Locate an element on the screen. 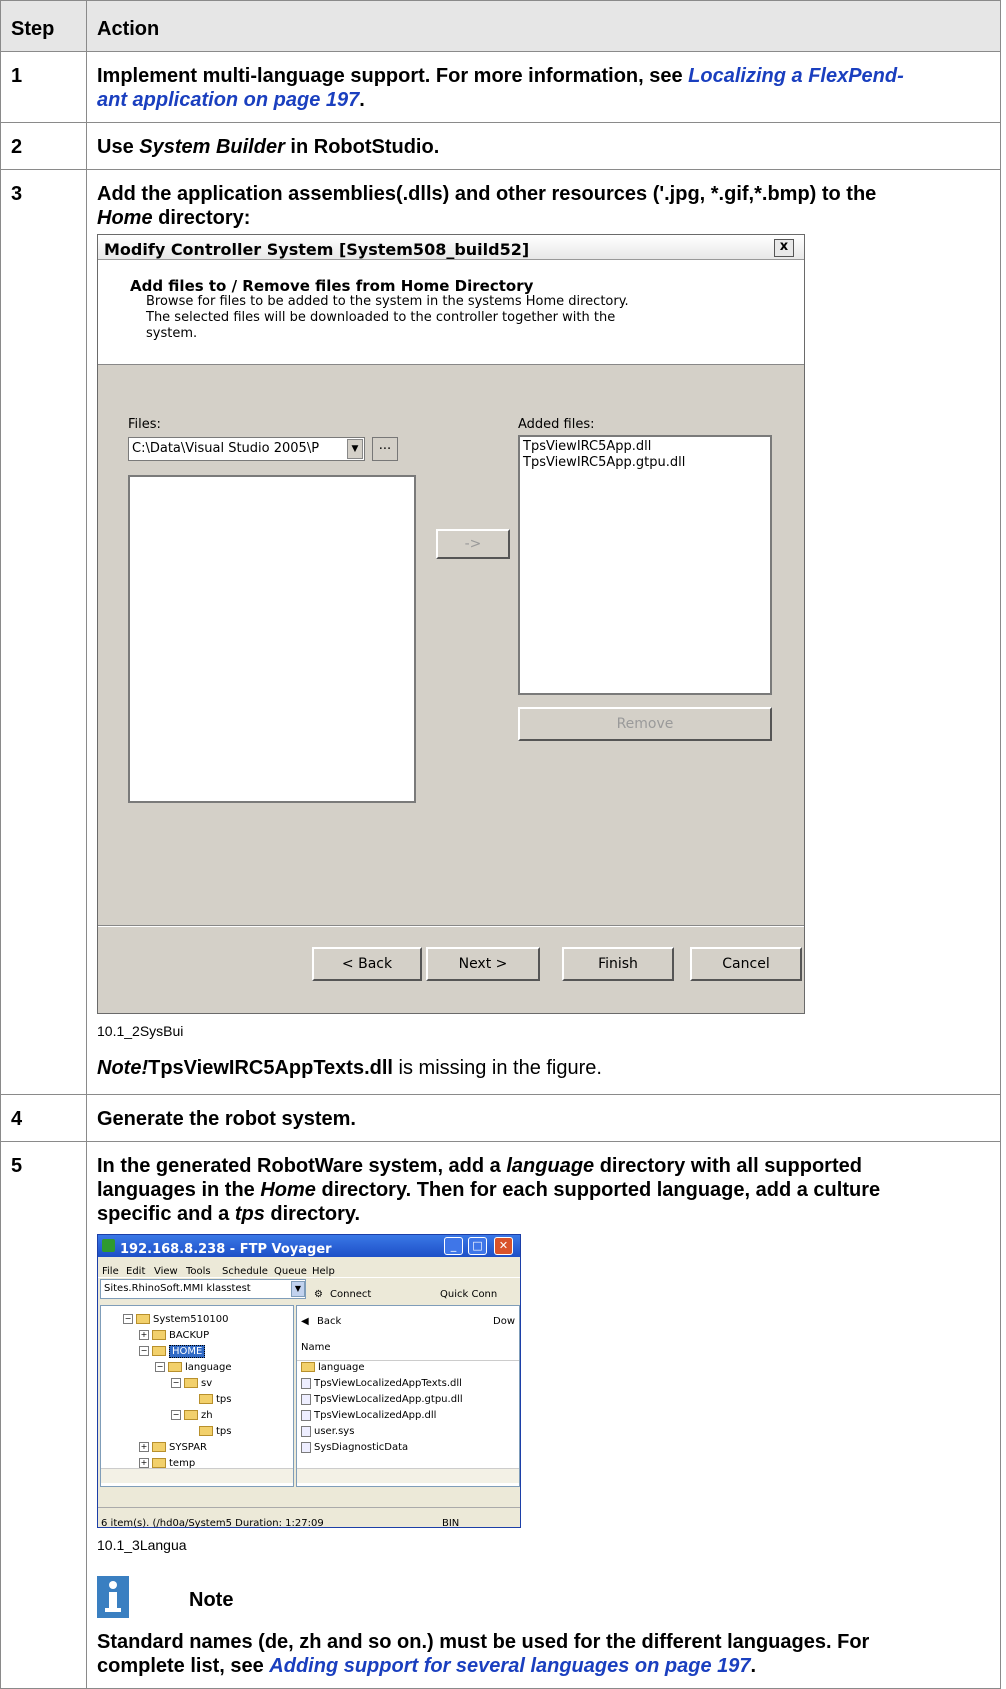 This screenshot has height=1689, width=1006. connect-button: Connect is located at coordinates (350, 1295).